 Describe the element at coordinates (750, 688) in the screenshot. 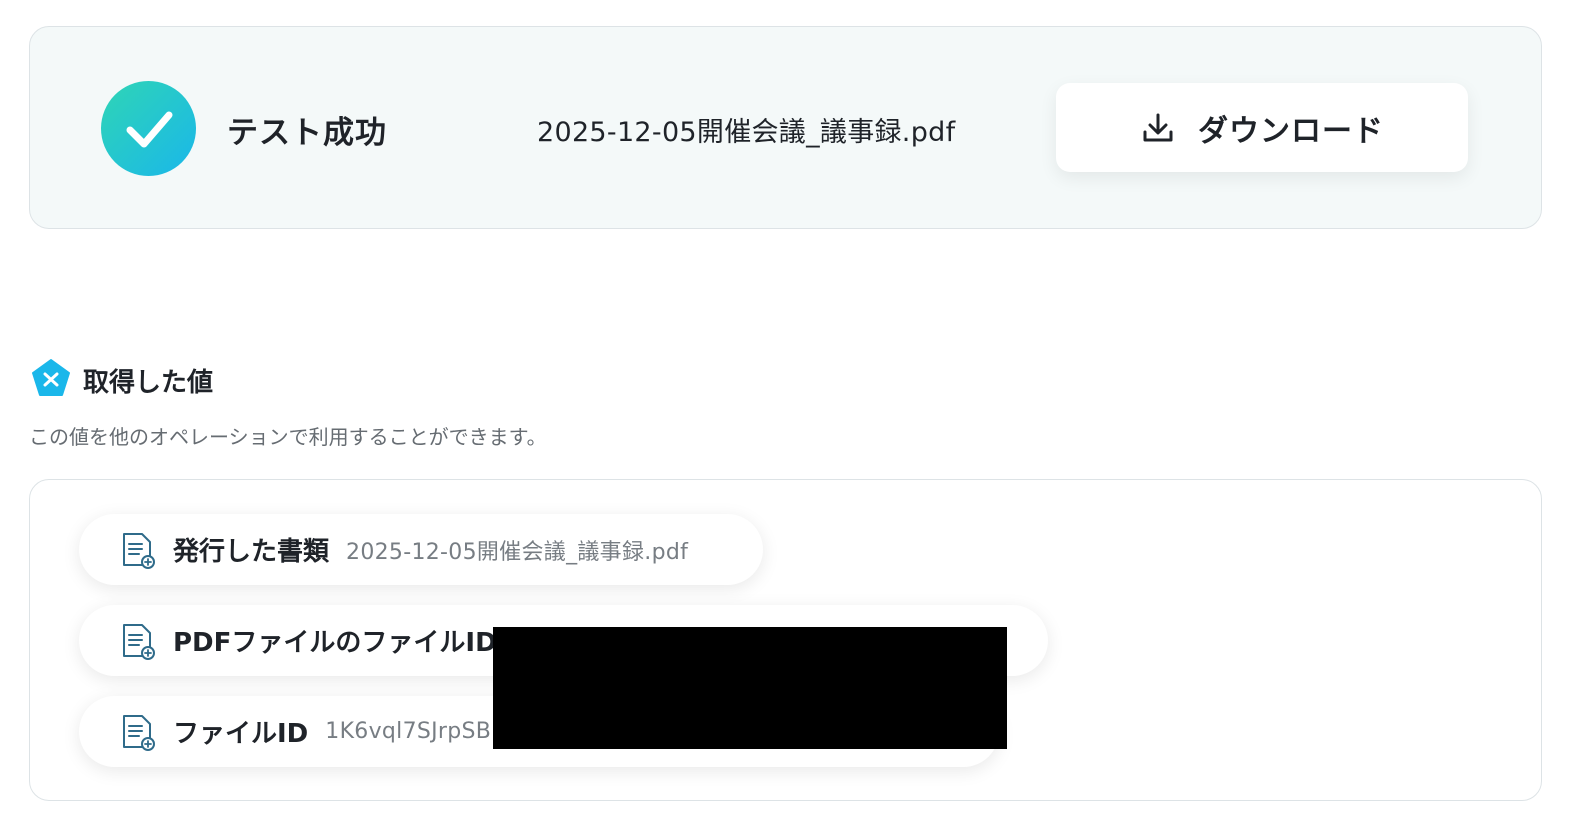

I see `redaction-block` at that location.